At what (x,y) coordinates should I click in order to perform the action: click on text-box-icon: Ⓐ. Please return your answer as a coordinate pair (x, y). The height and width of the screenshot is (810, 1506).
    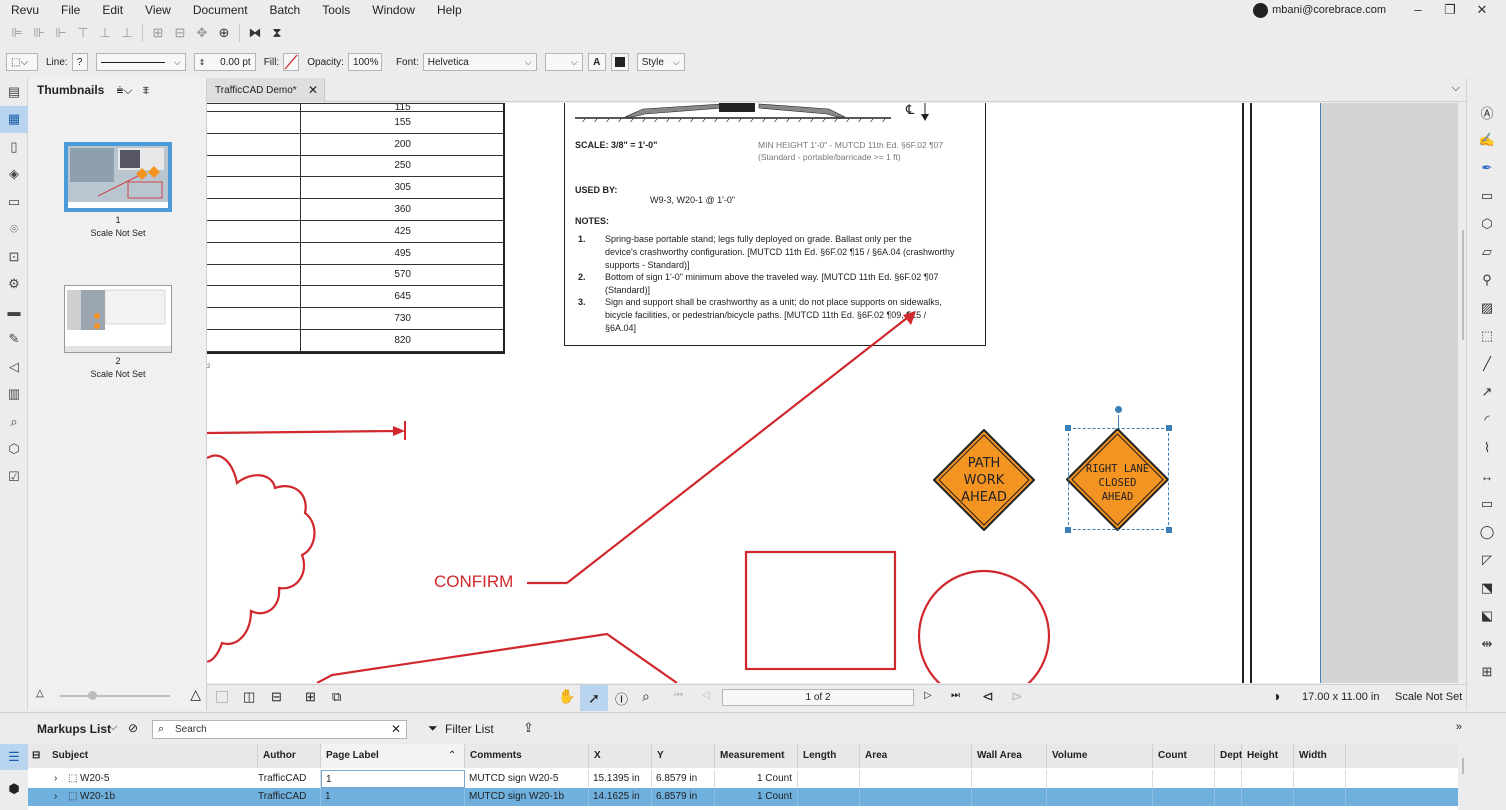
    Looking at the image, I should click on (1486, 112).